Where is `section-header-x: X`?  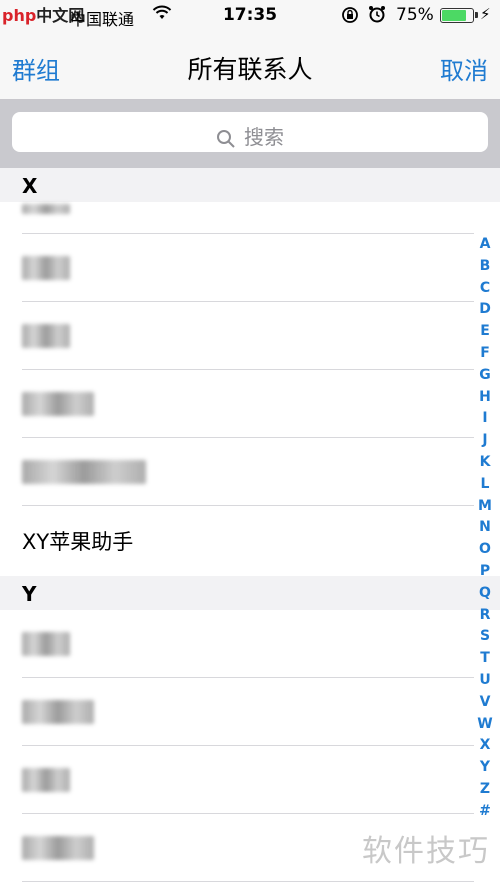 section-header-x: X is located at coordinates (250, 185).